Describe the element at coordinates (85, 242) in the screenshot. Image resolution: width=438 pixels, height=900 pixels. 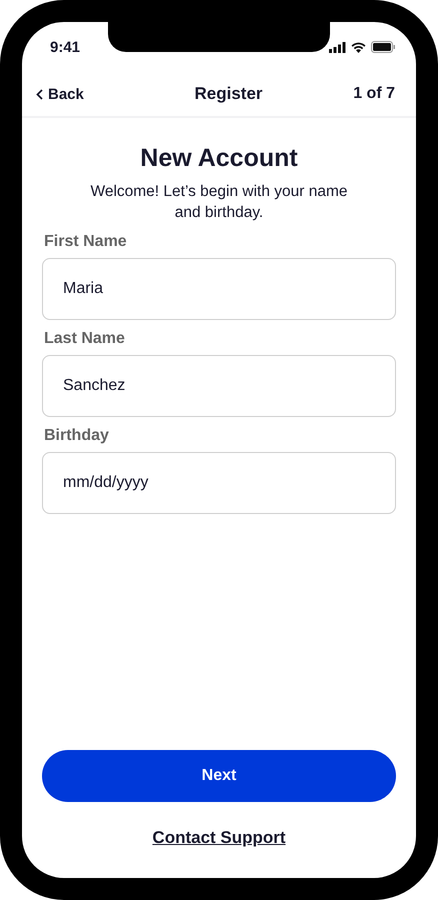
I see `field-label: First Name` at that location.